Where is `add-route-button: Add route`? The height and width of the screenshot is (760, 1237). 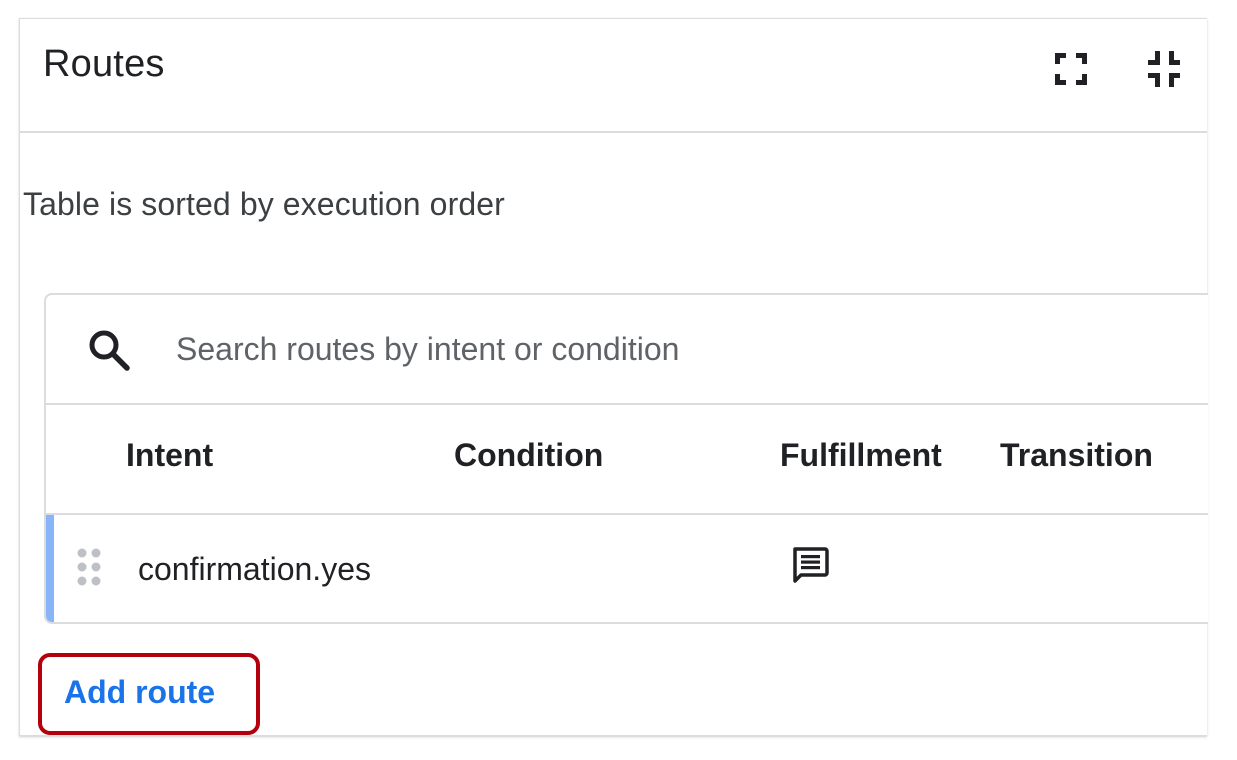
add-route-button: Add route is located at coordinates (139, 692).